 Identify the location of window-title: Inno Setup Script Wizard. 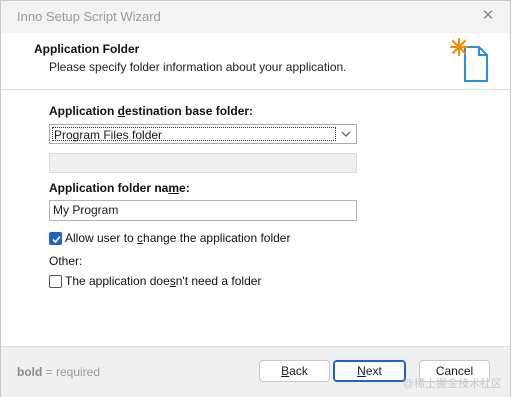
(89, 16).